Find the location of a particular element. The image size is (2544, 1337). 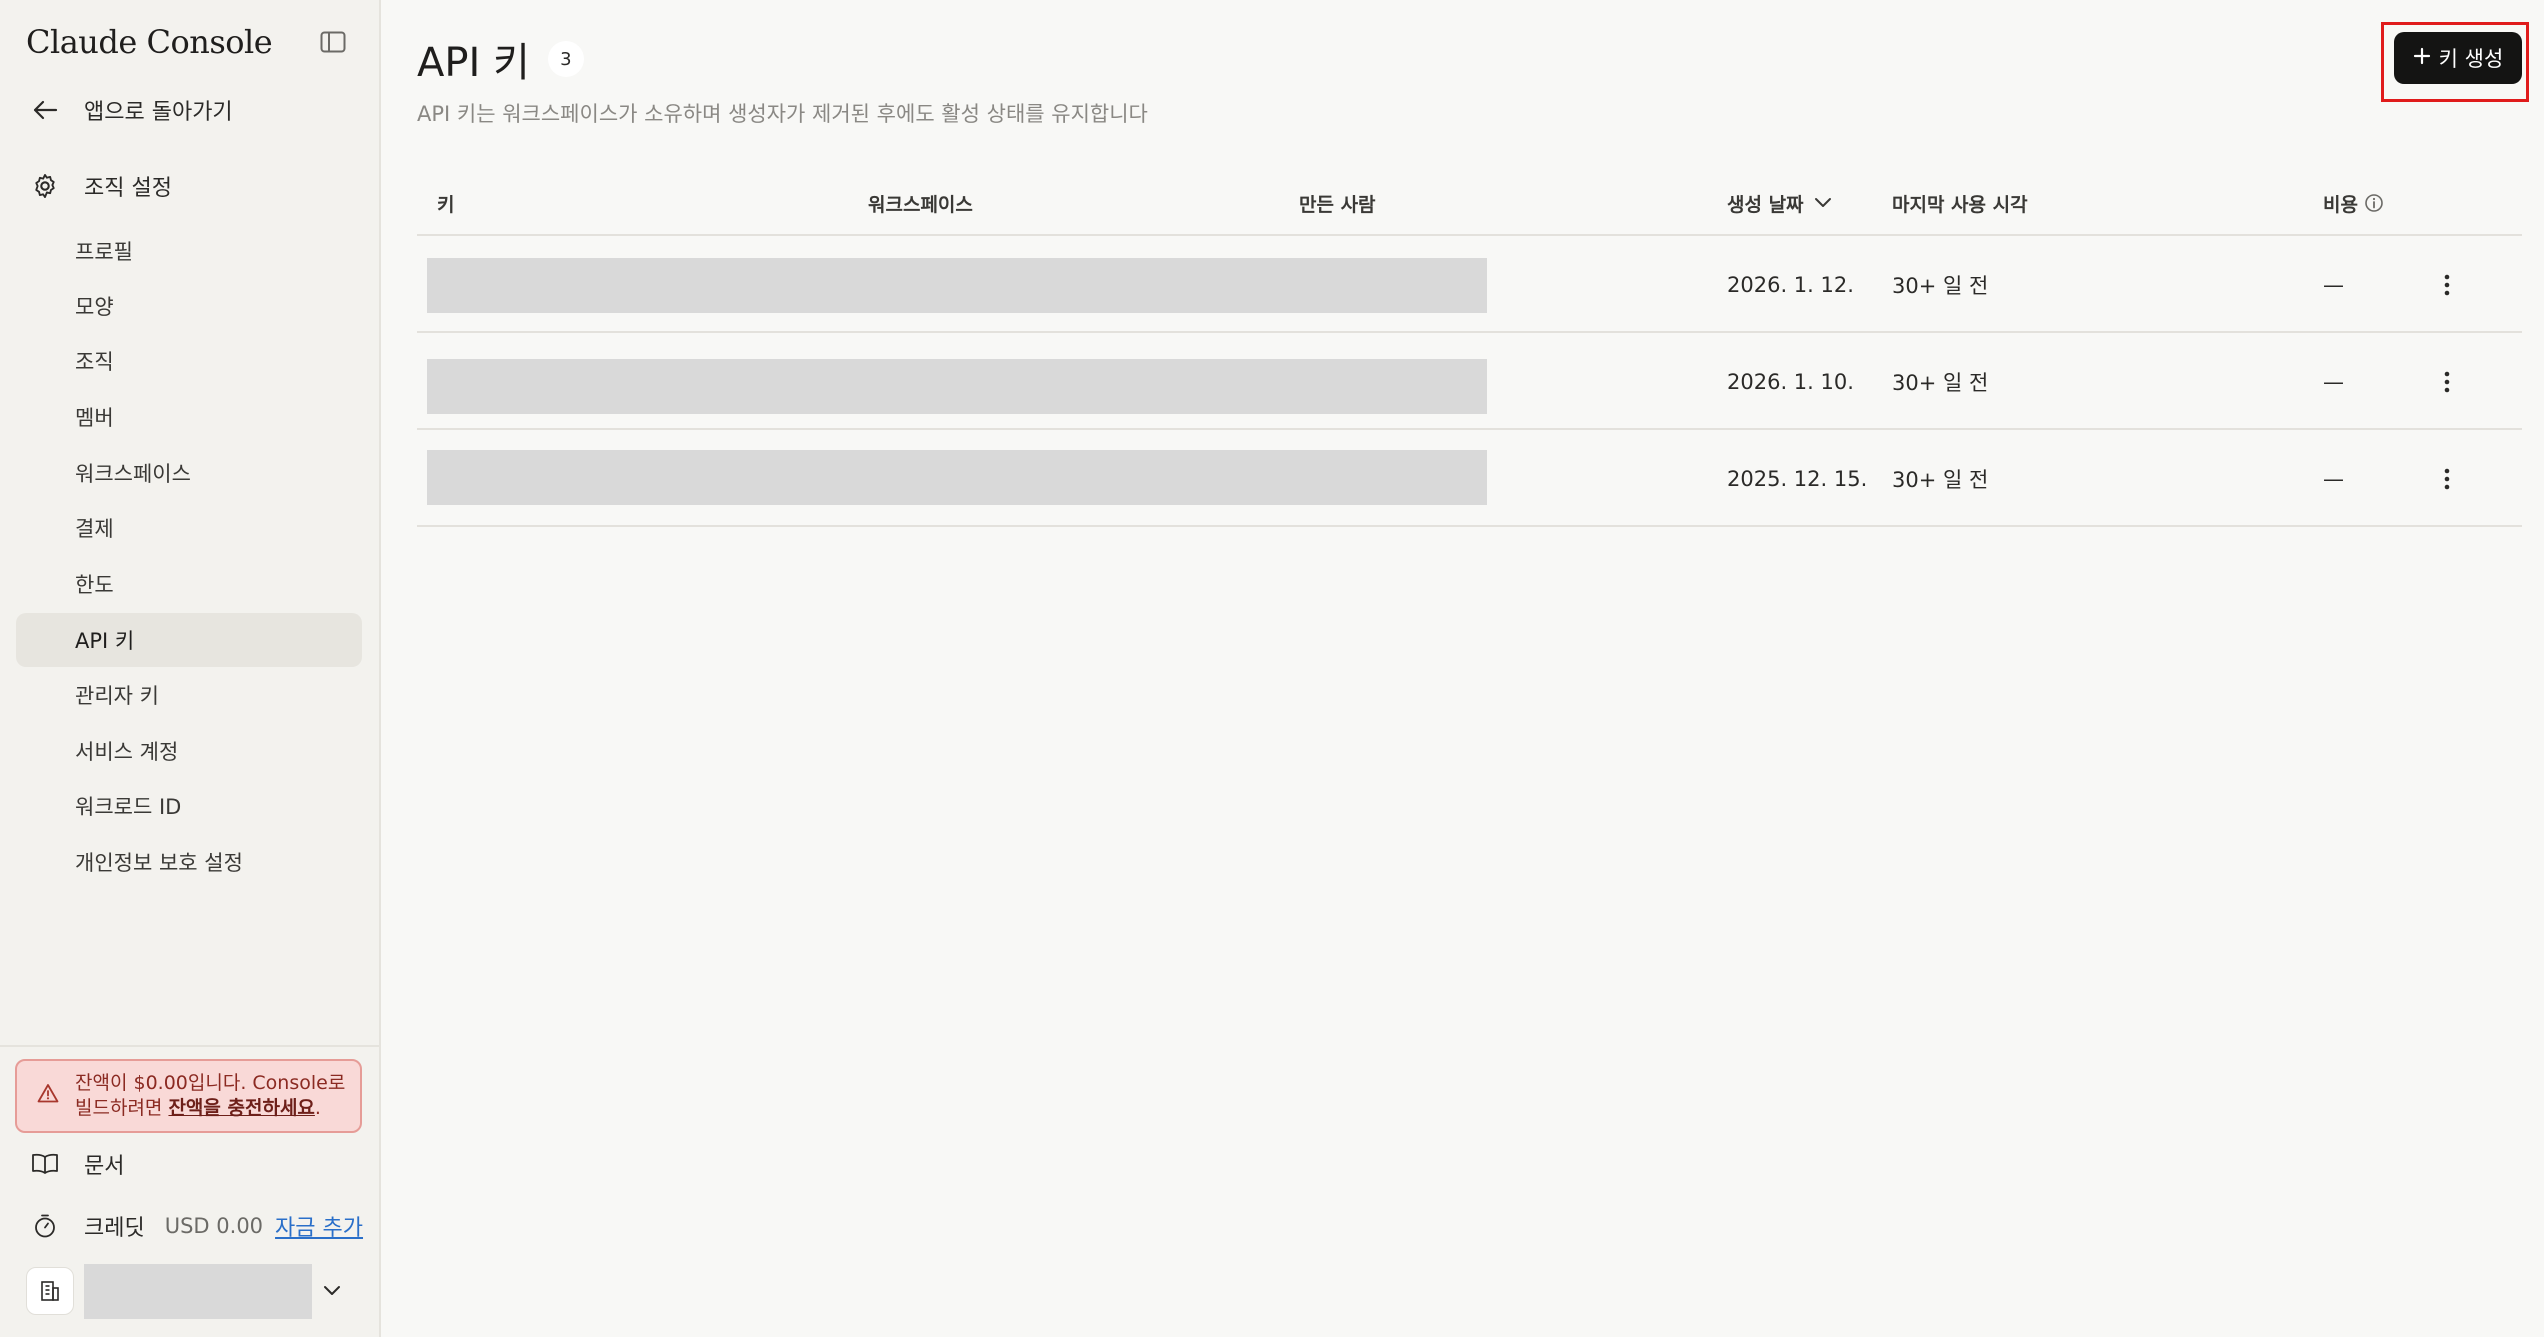

created-date: 2026. 1. 12. is located at coordinates (1790, 284).